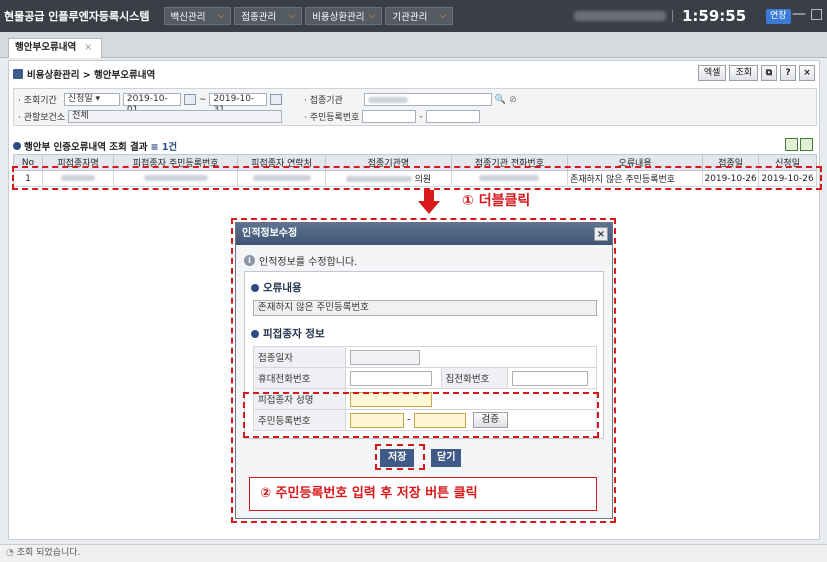 This screenshot has width=827, height=562. What do you see at coordinates (42, 118) in the screenshot?
I see `health-center-label: · 관할보건소` at bounding box center [42, 118].